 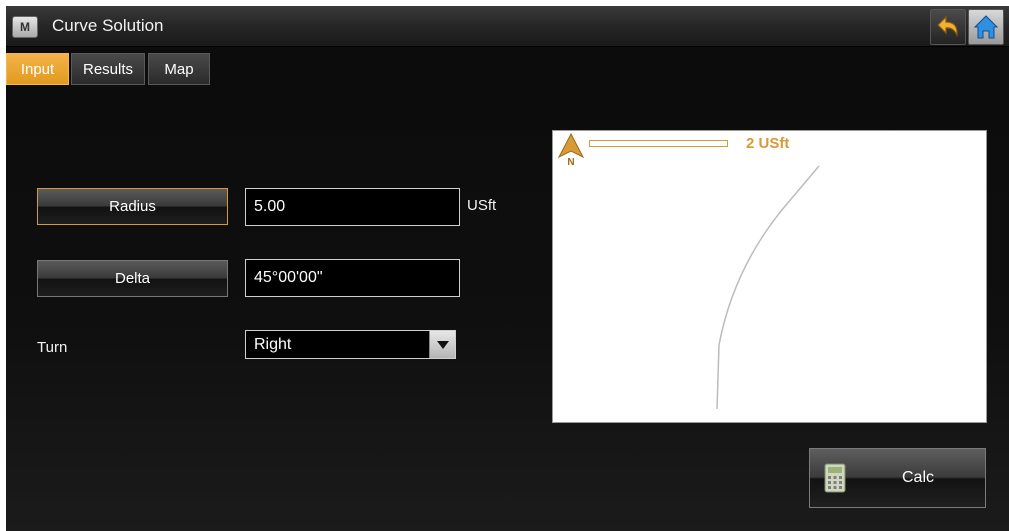 What do you see at coordinates (108, 25) in the screenshot?
I see `window-title: Curve Solution` at bounding box center [108, 25].